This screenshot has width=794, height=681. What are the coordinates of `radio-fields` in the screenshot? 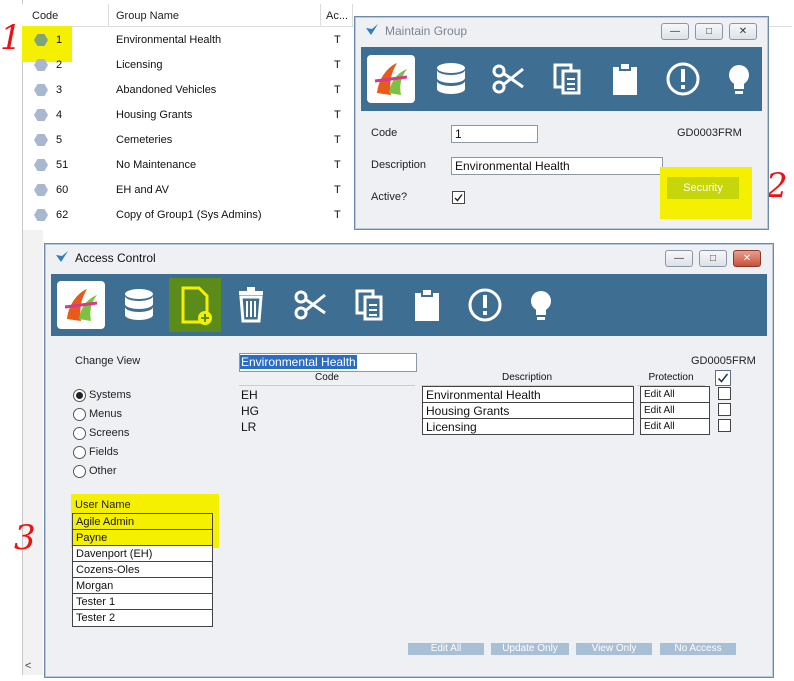 It's located at (79, 452).